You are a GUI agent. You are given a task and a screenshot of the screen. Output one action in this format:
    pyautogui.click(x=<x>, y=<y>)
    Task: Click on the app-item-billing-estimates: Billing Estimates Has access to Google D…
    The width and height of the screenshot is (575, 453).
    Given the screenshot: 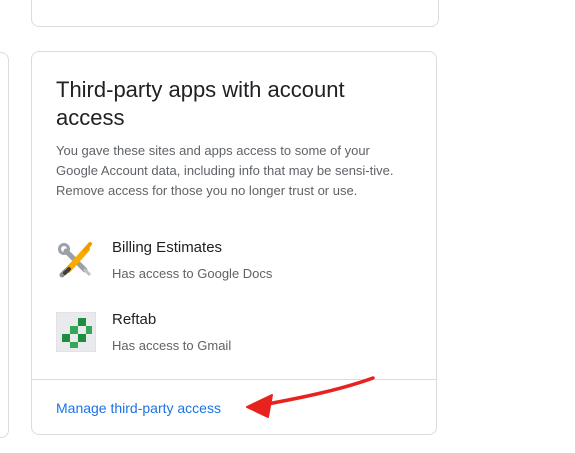 What is the action you would take?
    pyautogui.click(x=231, y=272)
    